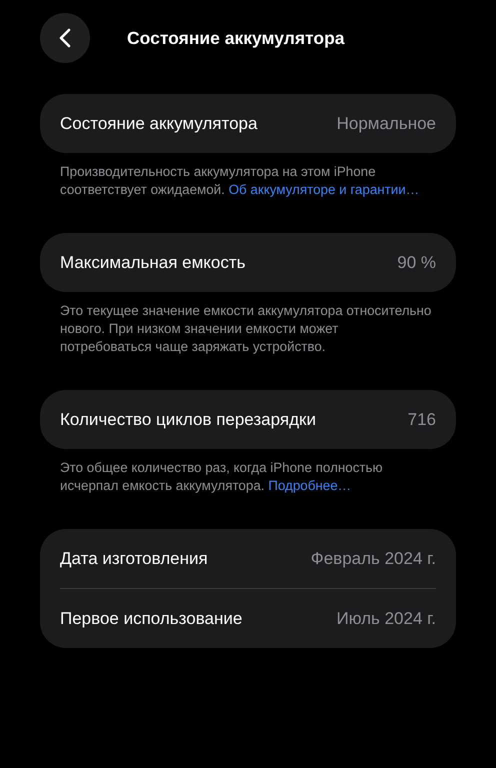  I want to click on back-chevron-icon, so click(65, 38).